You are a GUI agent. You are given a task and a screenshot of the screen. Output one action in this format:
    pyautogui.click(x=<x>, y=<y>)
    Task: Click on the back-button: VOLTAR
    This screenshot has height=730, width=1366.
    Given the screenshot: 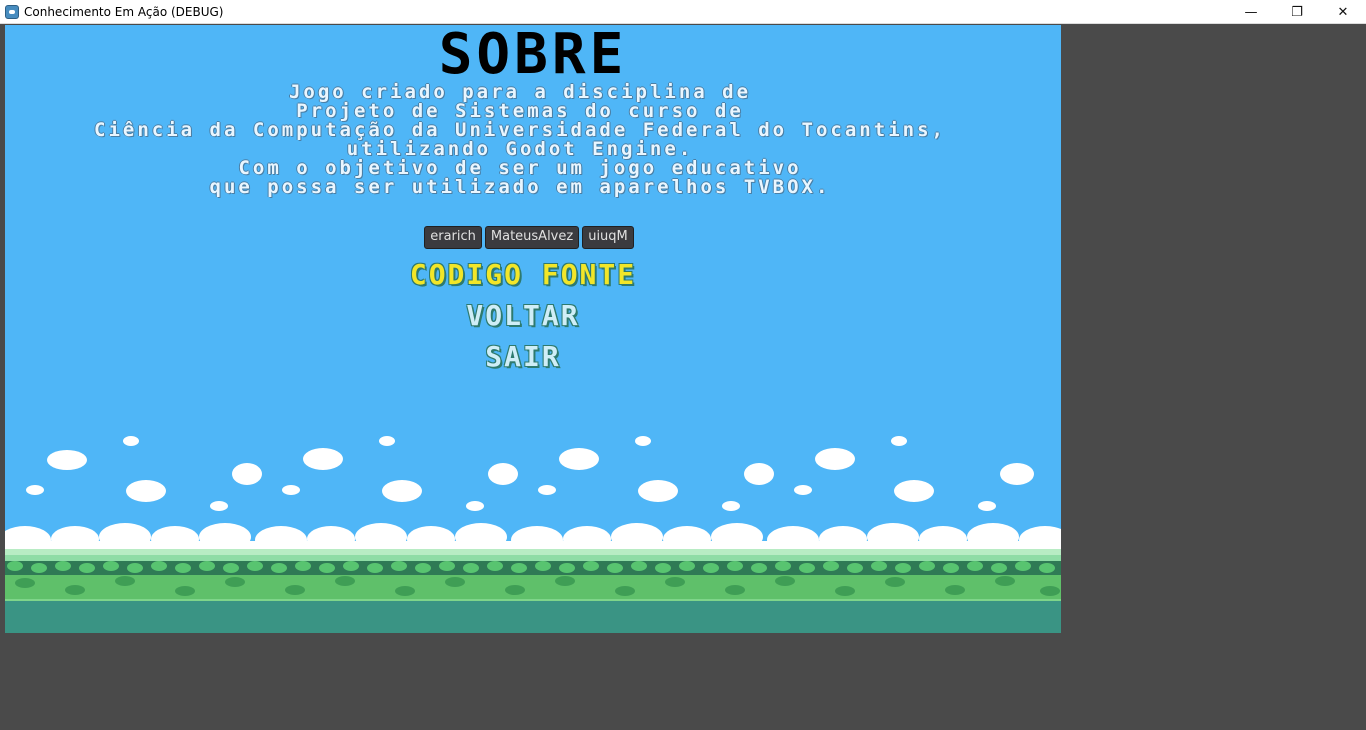 What is the action you would take?
    pyautogui.click(x=523, y=315)
    